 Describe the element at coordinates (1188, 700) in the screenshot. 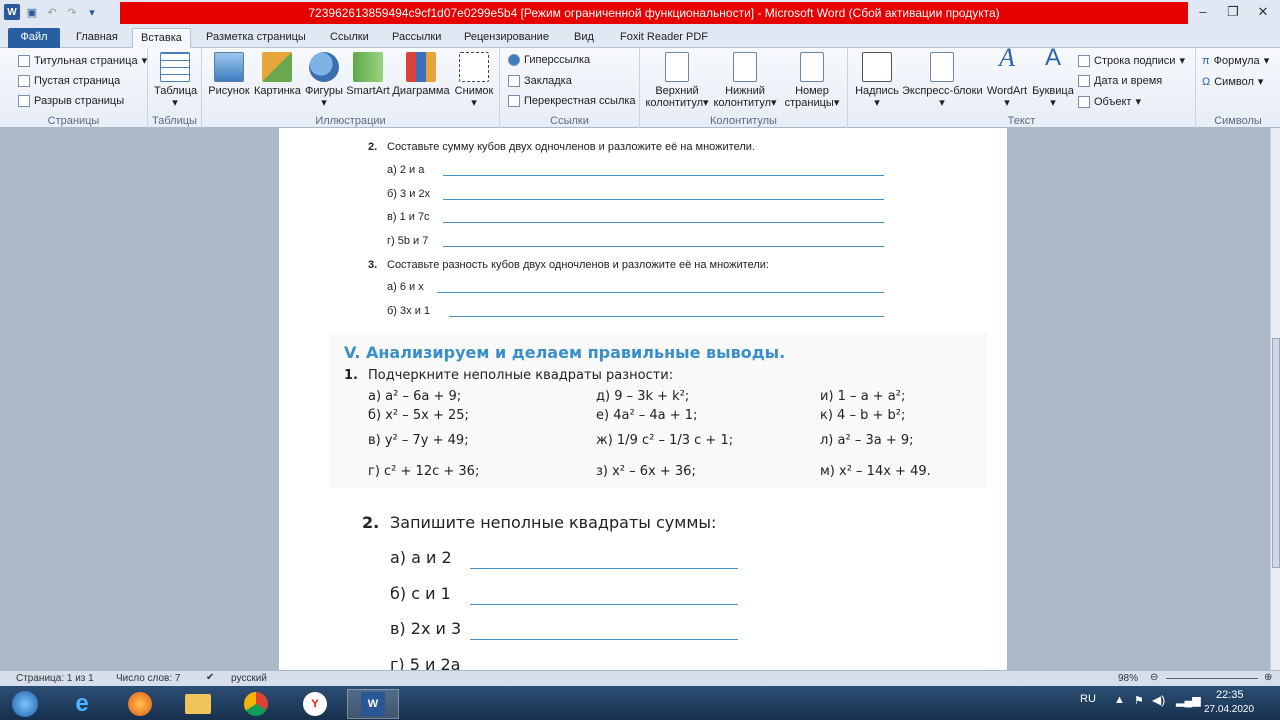

I see `network-icon: ▂▄▆` at that location.